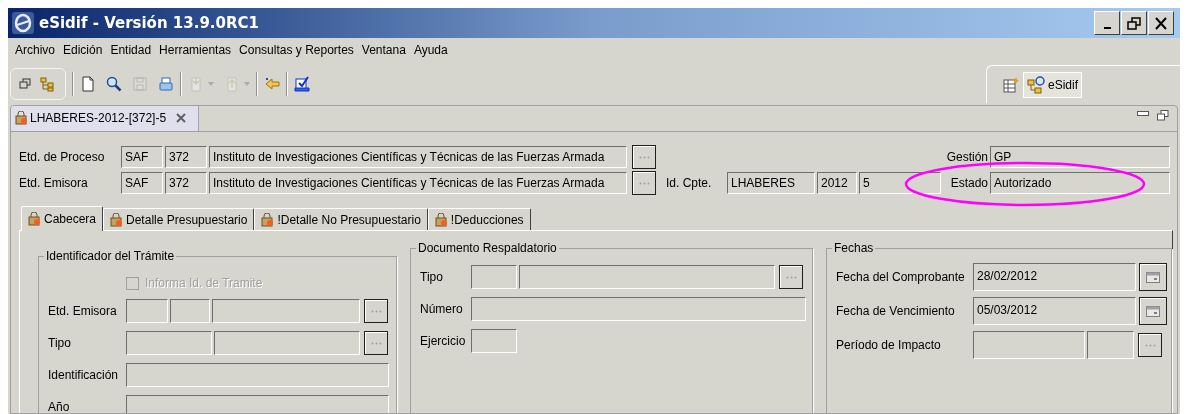 This screenshot has width=1186, height=414. I want to click on table-add-icon, so click(1011, 84).